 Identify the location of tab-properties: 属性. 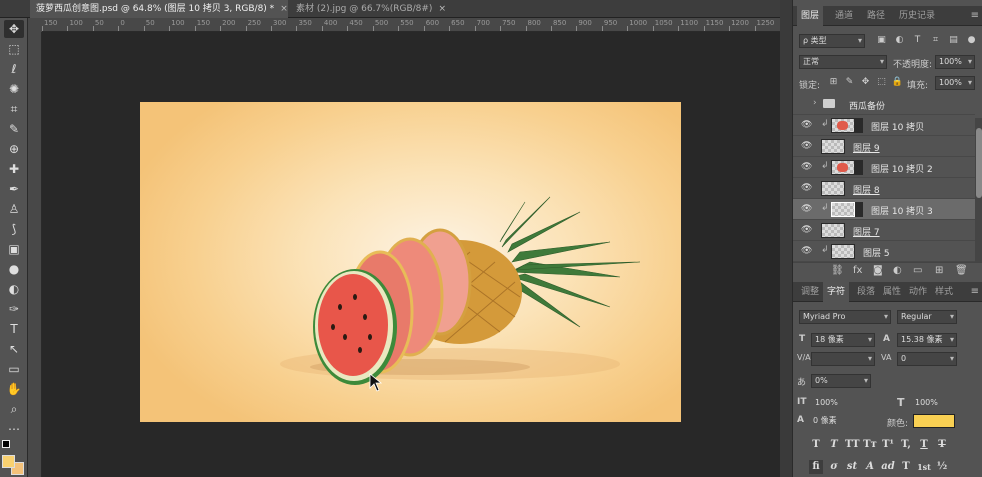
(892, 292).